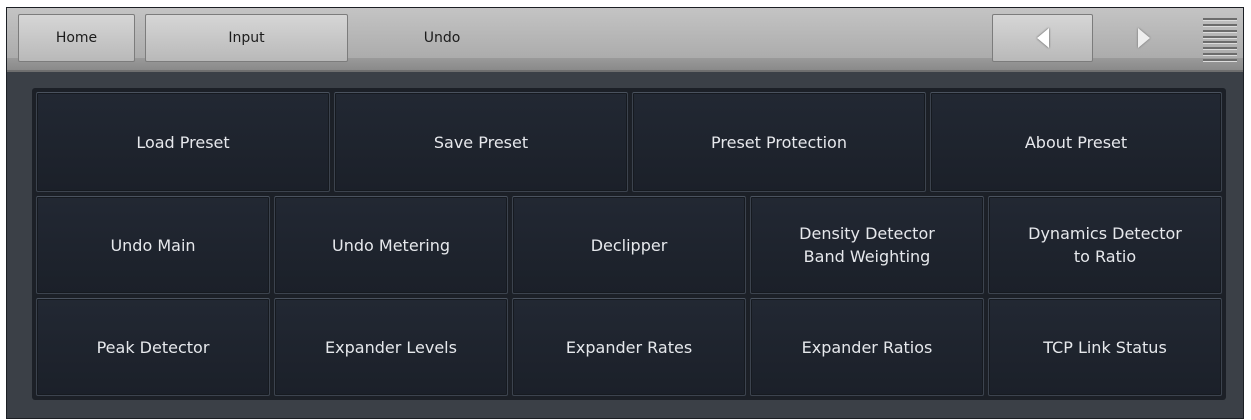 The image size is (1251, 420). I want to click on next-page-button, so click(1143, 38).